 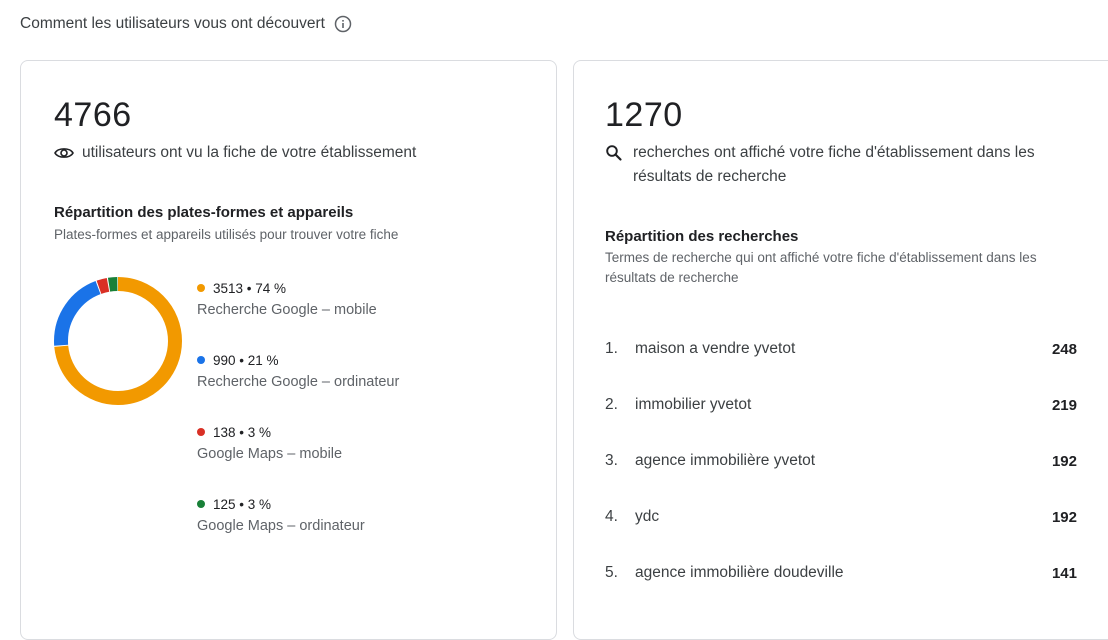 I want to click on term-rank: 1., so click(x=611, y=348).